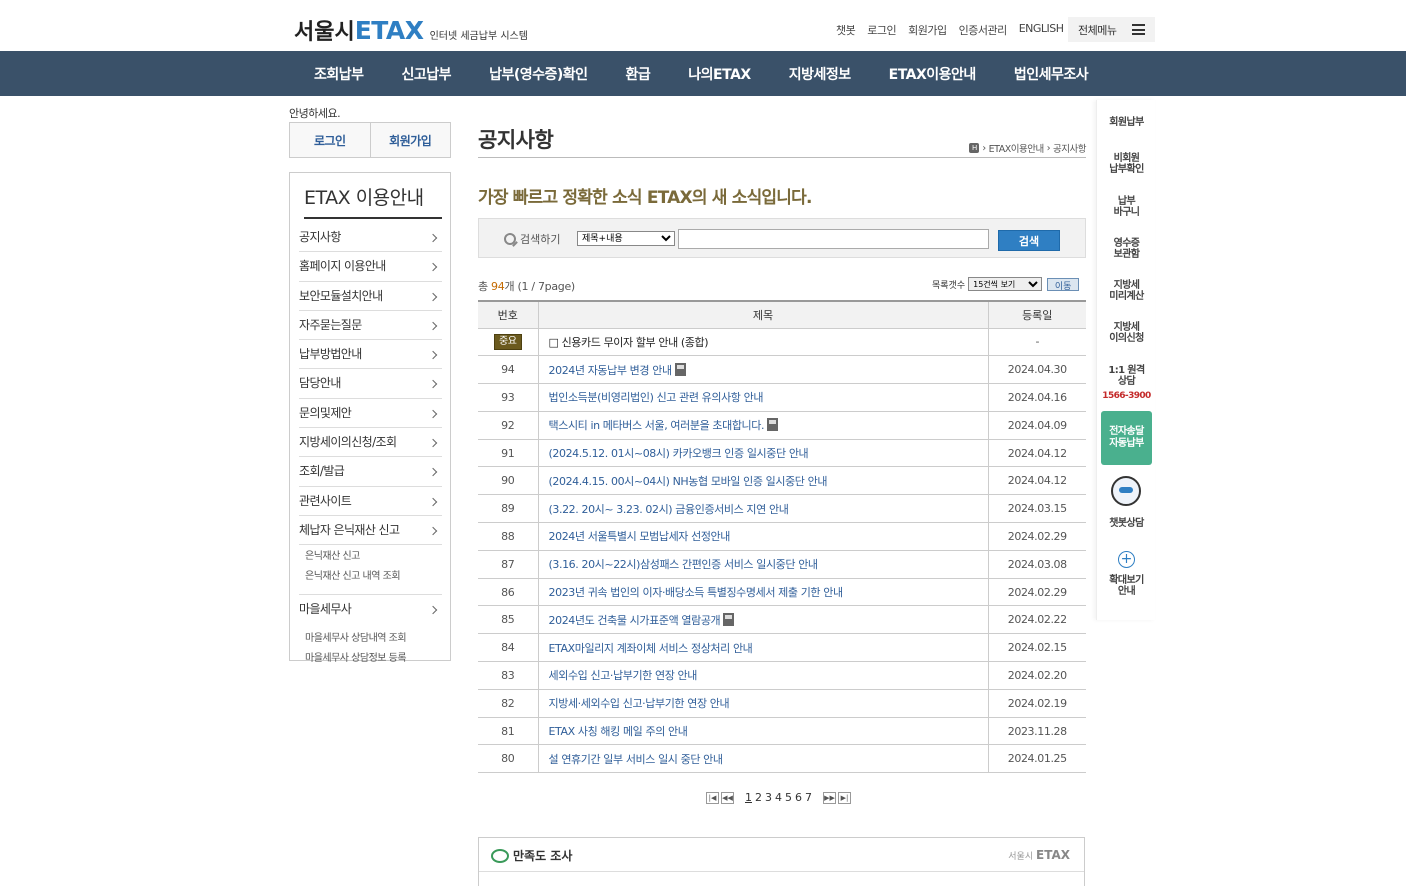 The image size is (1406, 886). I want to click on sidebar-item-faq: 자주묻는질문, so click(370, 326).